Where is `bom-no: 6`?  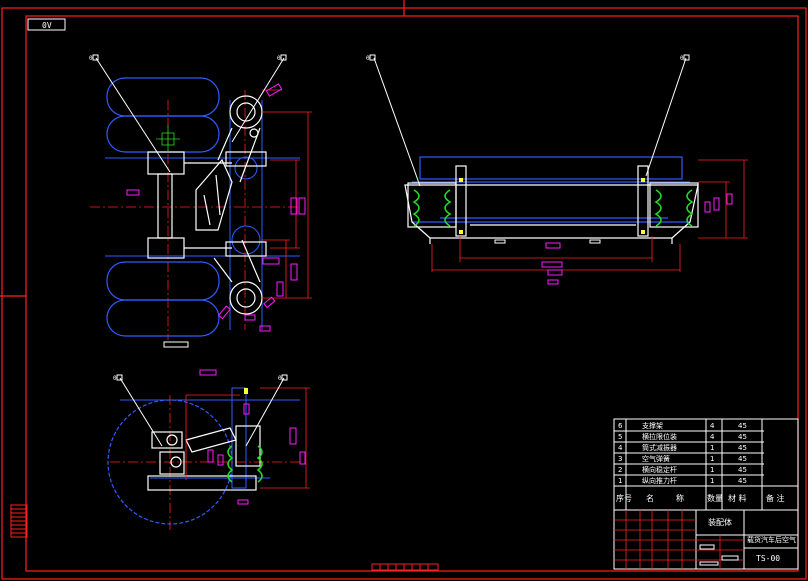
bom-no: 6 is located at coordinates (620, 426).